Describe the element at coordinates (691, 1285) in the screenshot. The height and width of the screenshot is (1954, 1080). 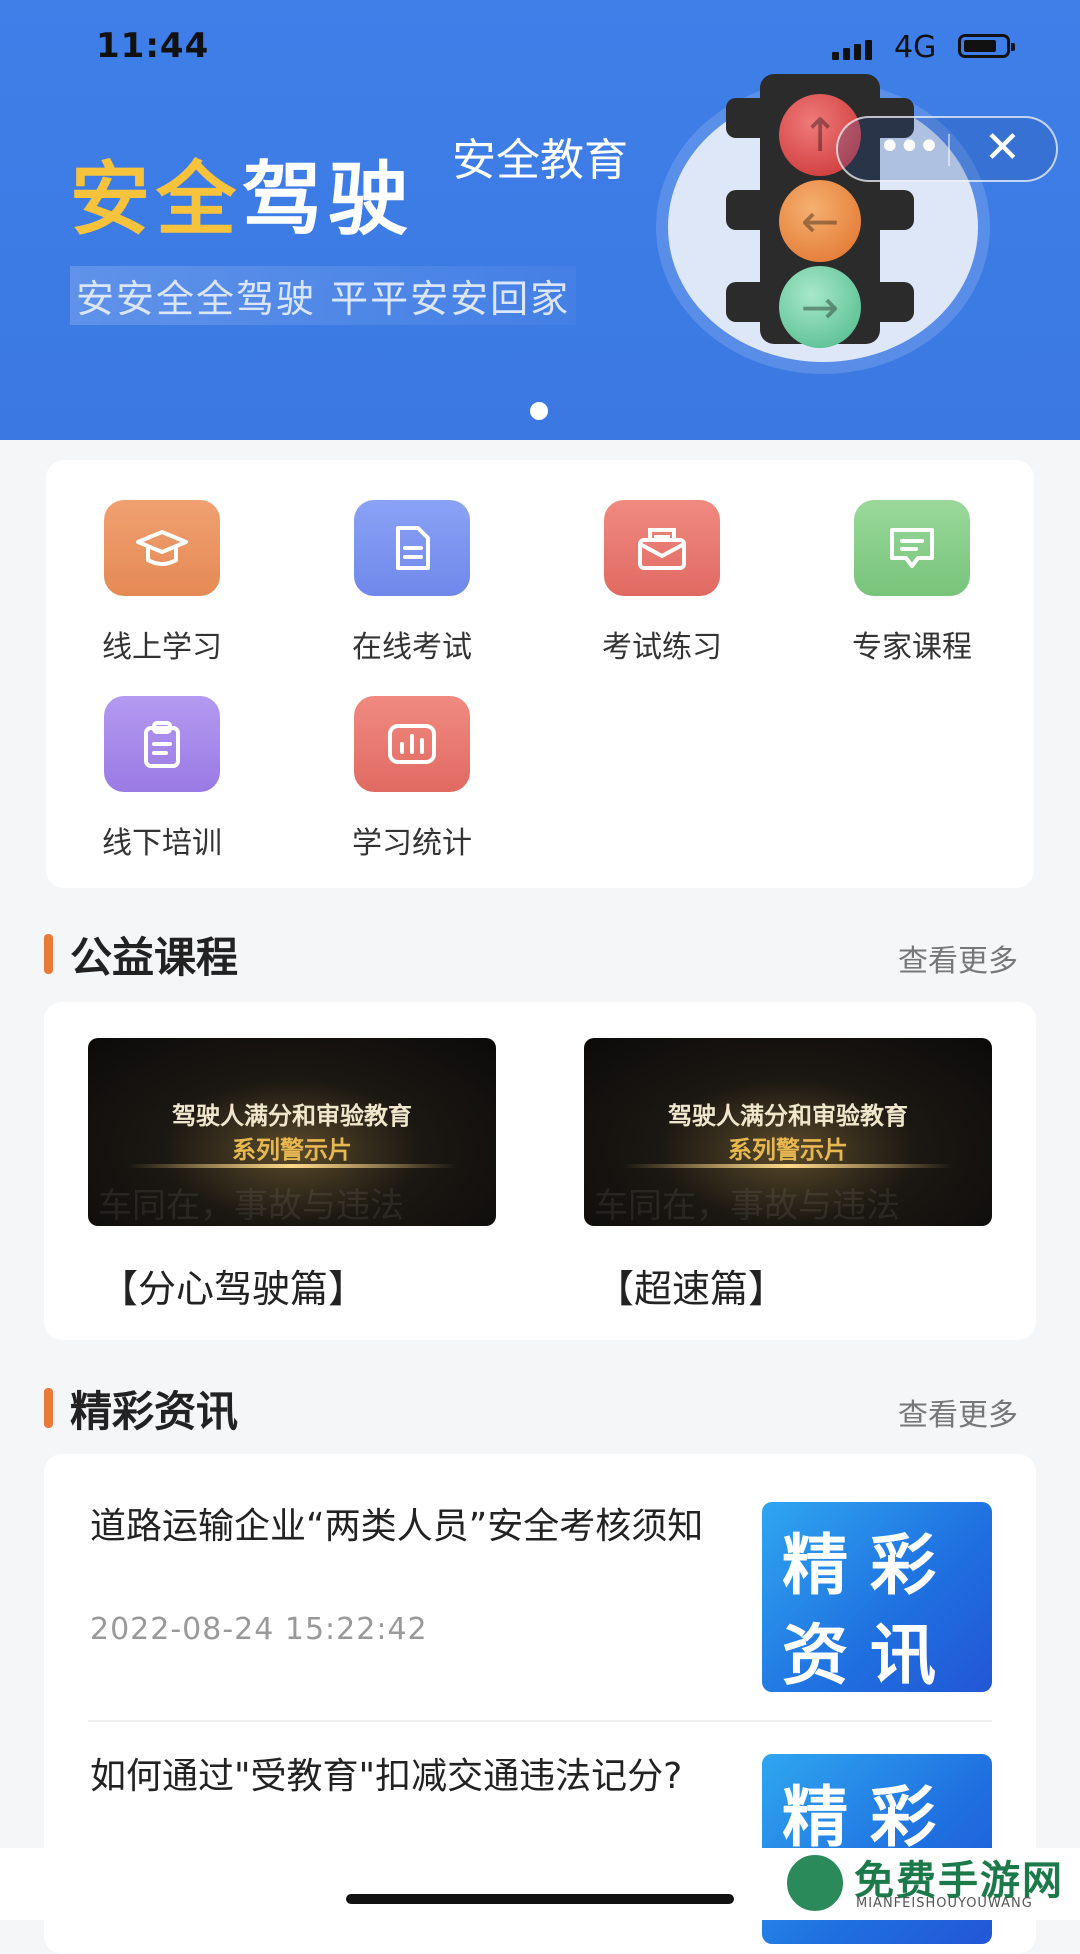
I see `course-title: 【超速篇】` at that location.